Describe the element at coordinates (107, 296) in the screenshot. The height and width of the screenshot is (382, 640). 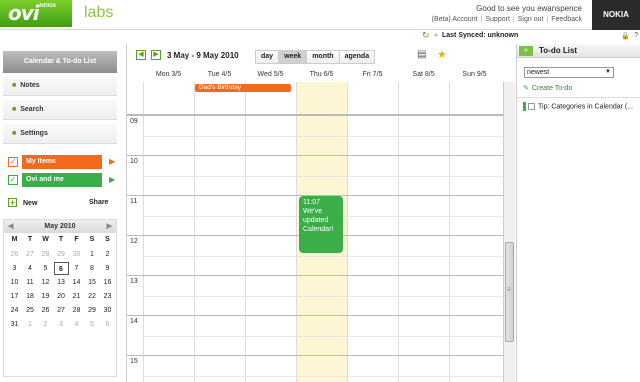
I see `mini-calendar-day: 23` at that location.